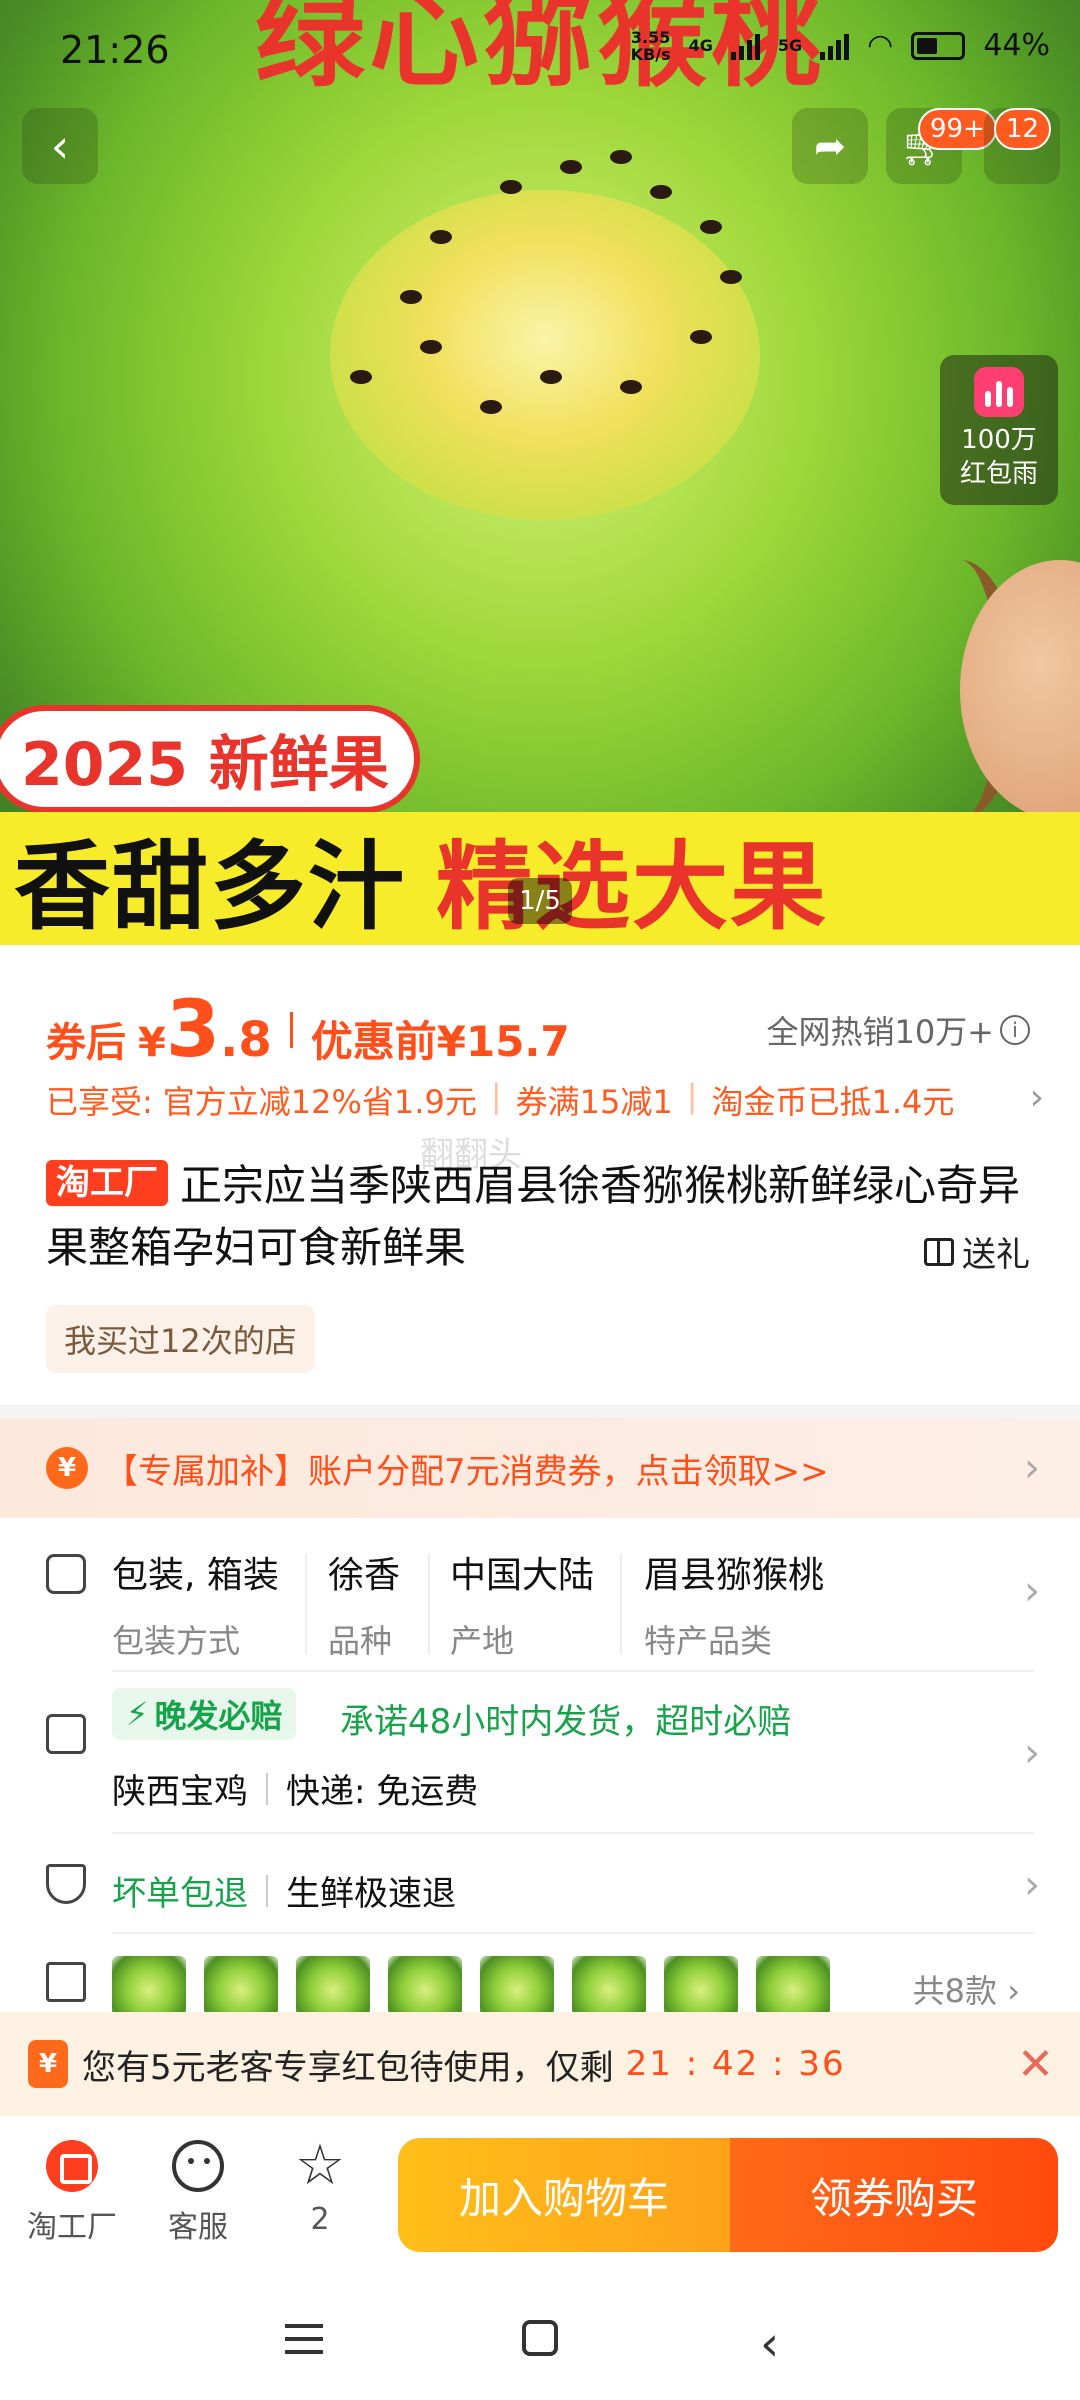 The image size is (1080, 2400). I want to click on shipping-promise: 承诺48小时内发货，超时必赔, so click(566, 1722).